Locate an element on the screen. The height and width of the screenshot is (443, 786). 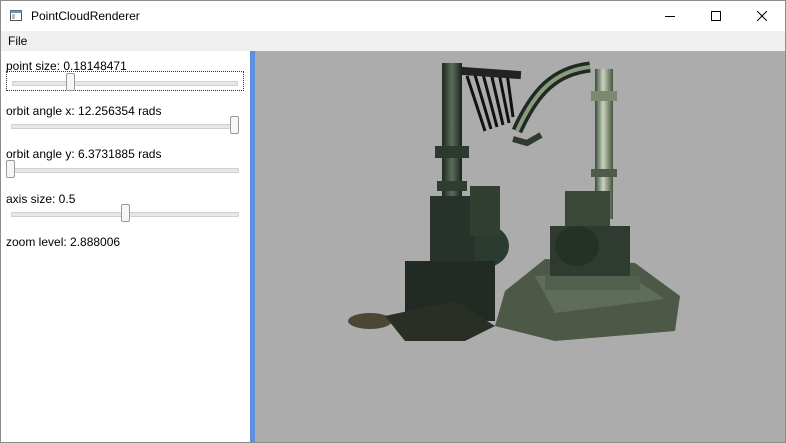
menu-bar: File is located at coordinates (393, 41).